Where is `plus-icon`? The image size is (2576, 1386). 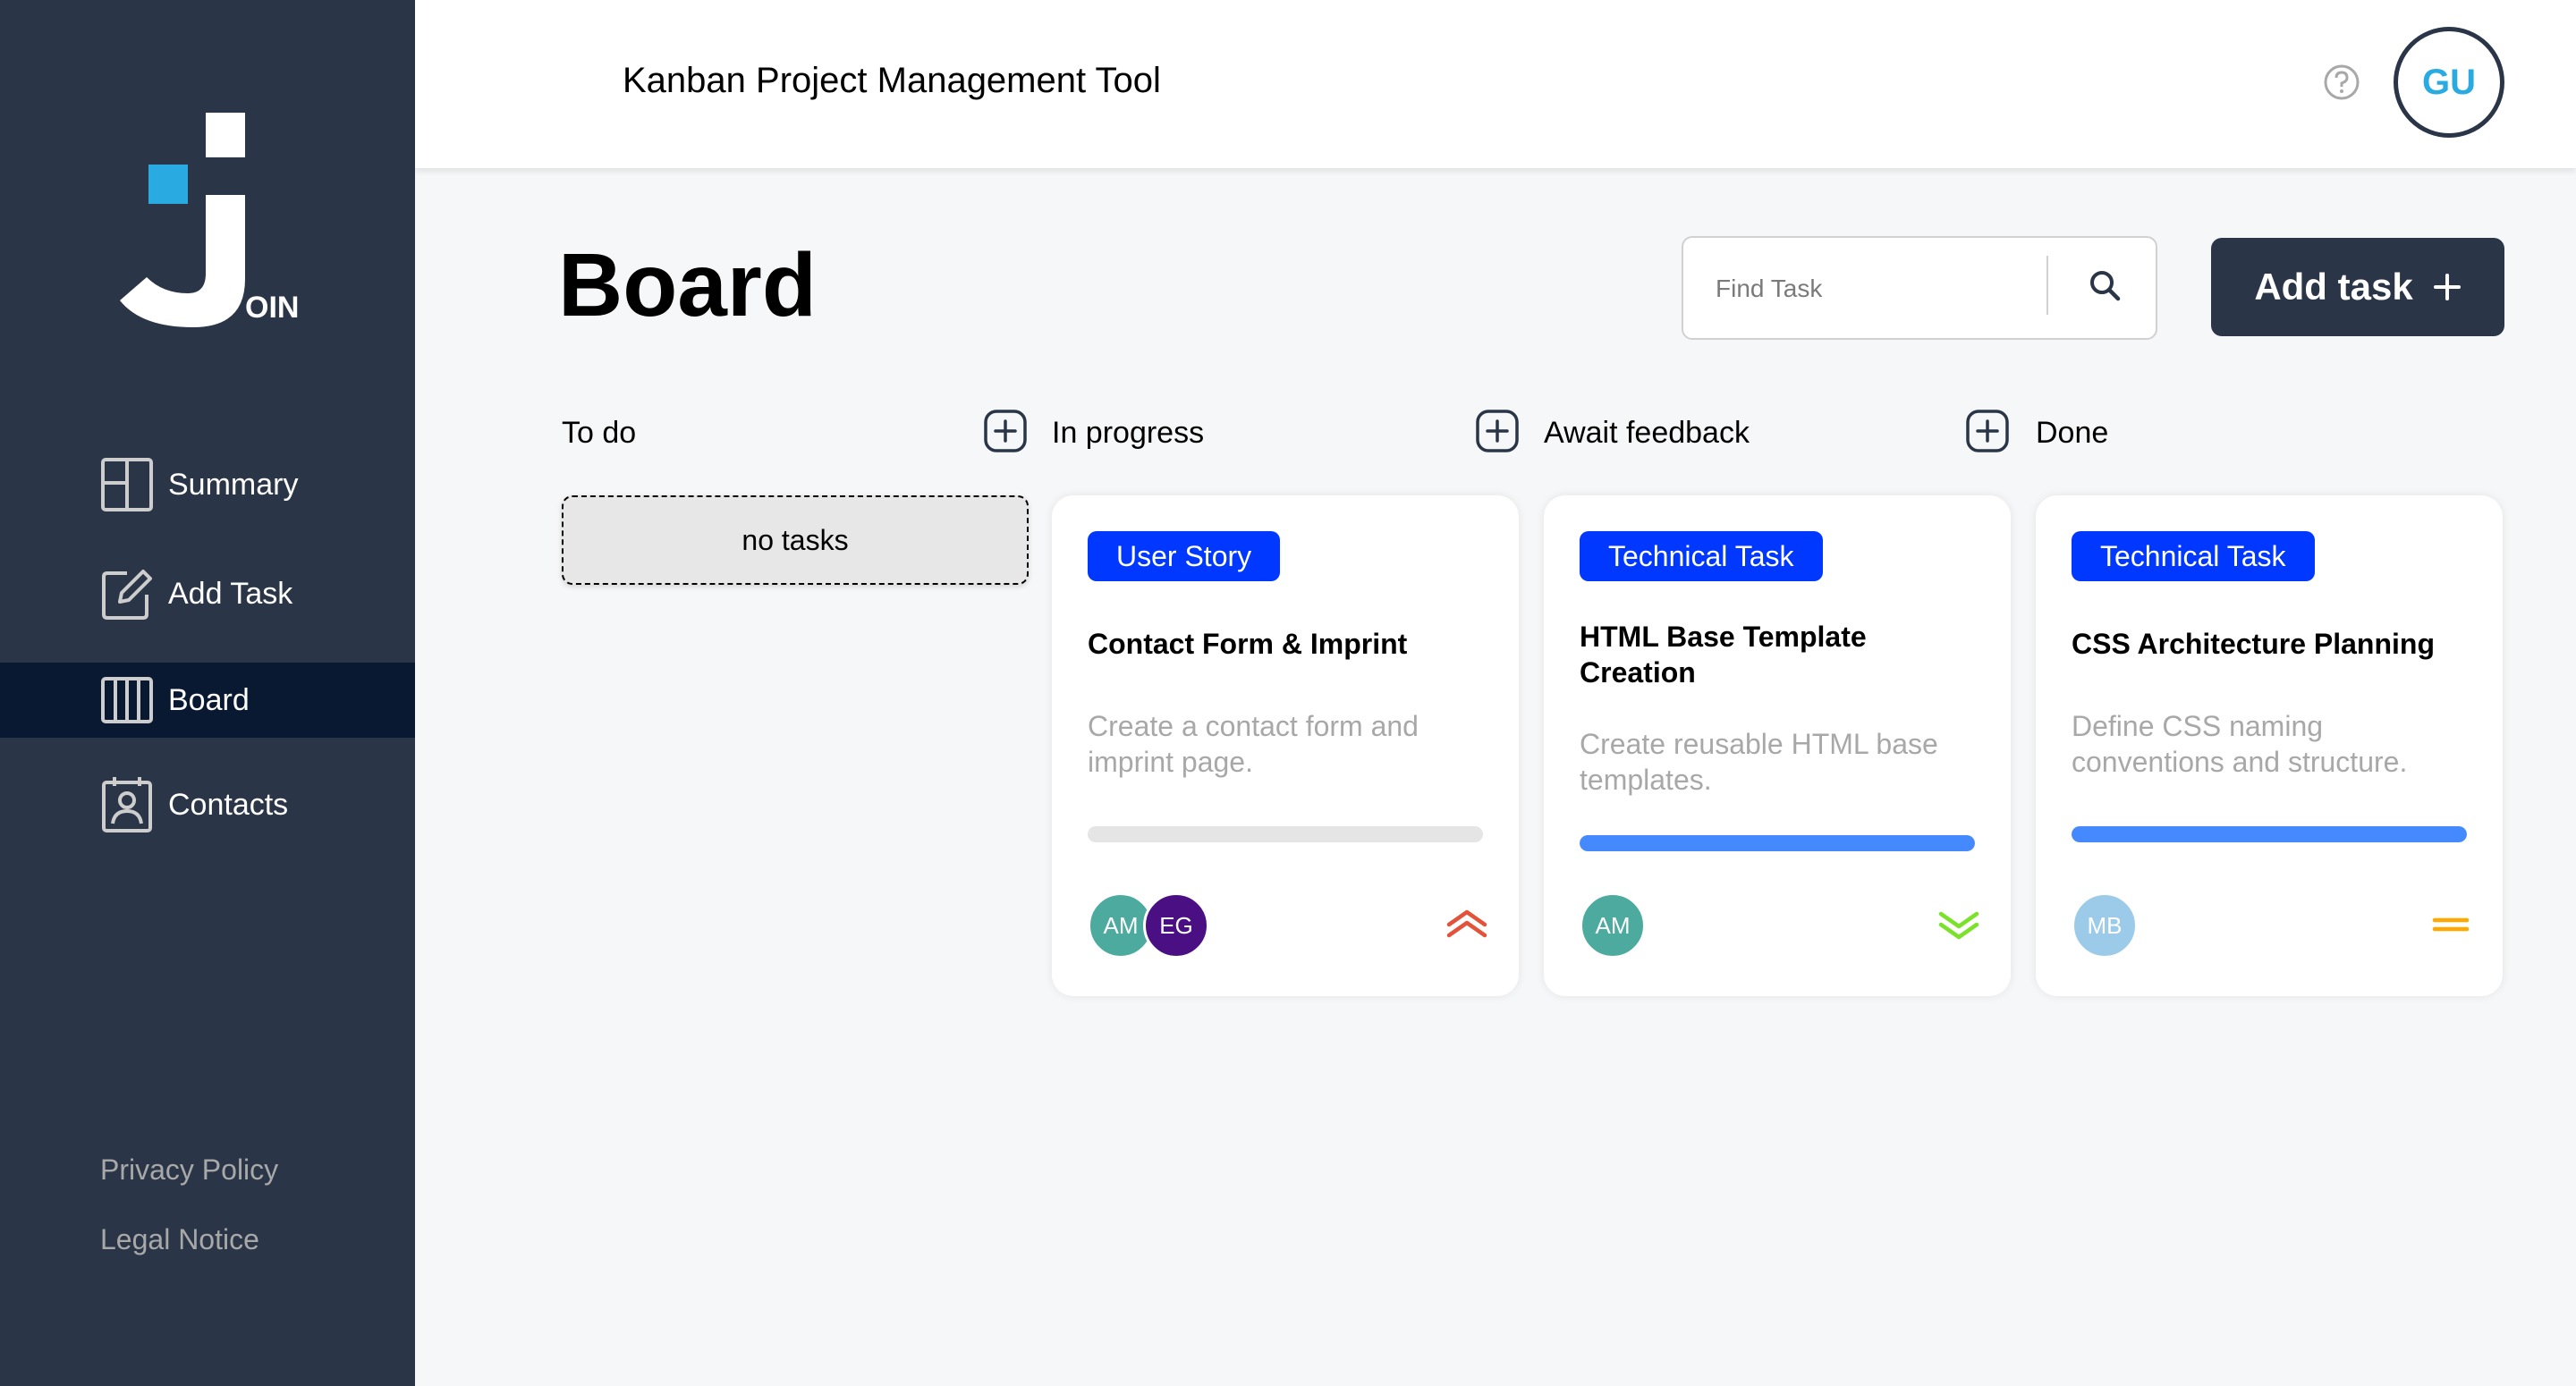 plus-icon is located at coordinates (2447, 287).